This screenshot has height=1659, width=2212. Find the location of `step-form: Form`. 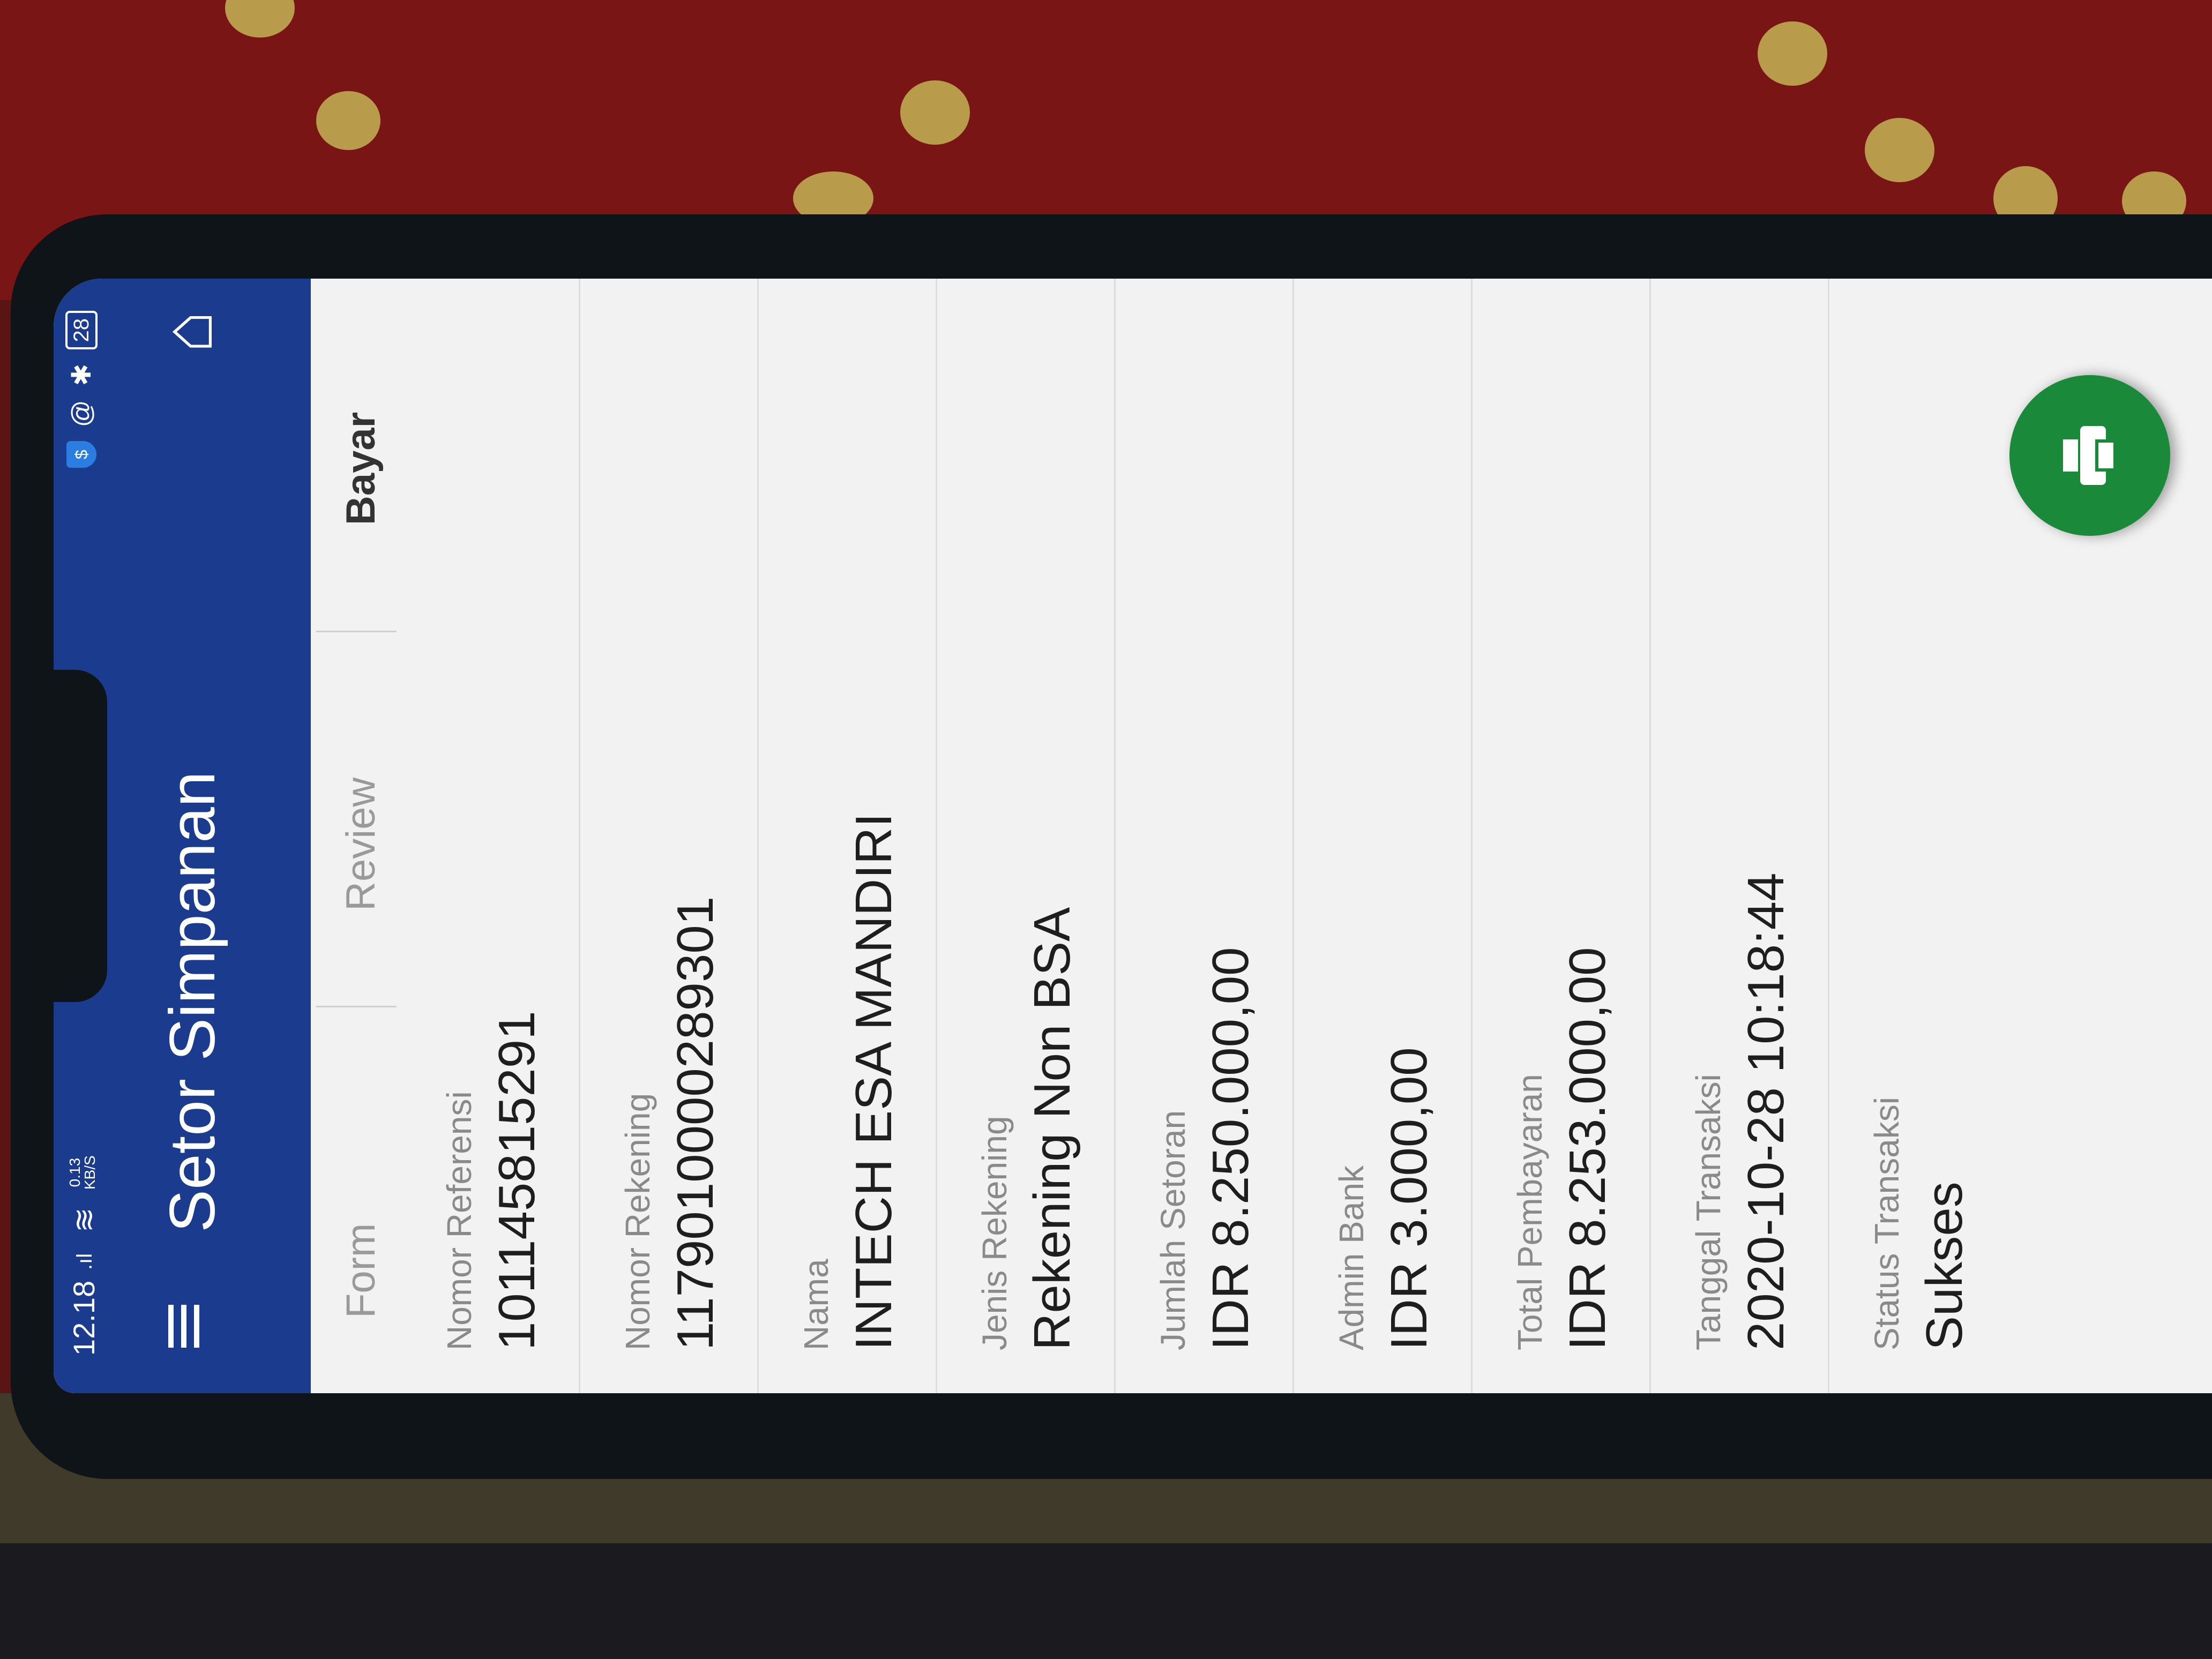

step-form: Form is located at coordinates (361, 1270).